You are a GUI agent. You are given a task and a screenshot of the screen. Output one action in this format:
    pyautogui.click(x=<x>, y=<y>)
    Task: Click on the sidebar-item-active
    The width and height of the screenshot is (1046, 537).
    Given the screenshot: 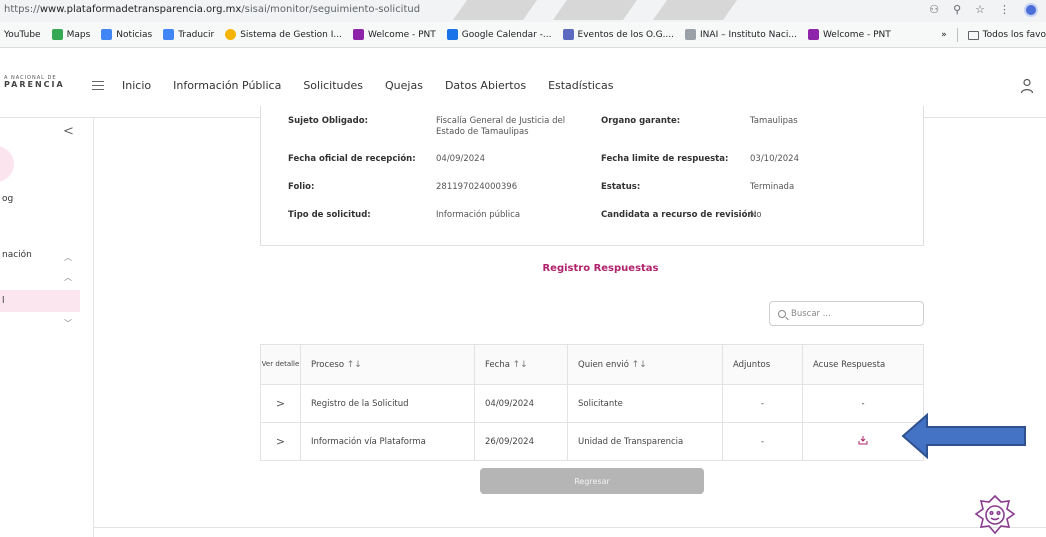 What is the action you would take?
    pyautogui.click(x=40, y=301)
    